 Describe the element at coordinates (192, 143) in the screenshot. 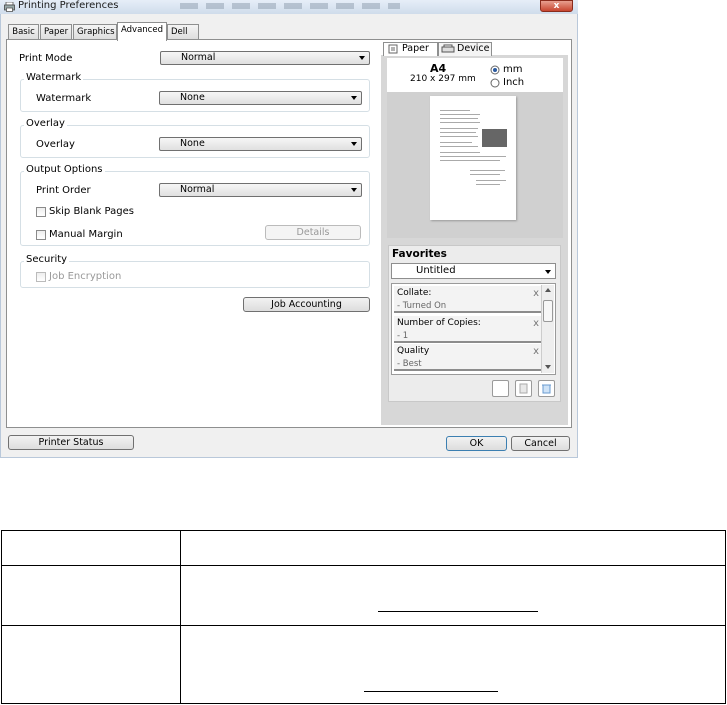

I see `overlay-value: None` at that location.